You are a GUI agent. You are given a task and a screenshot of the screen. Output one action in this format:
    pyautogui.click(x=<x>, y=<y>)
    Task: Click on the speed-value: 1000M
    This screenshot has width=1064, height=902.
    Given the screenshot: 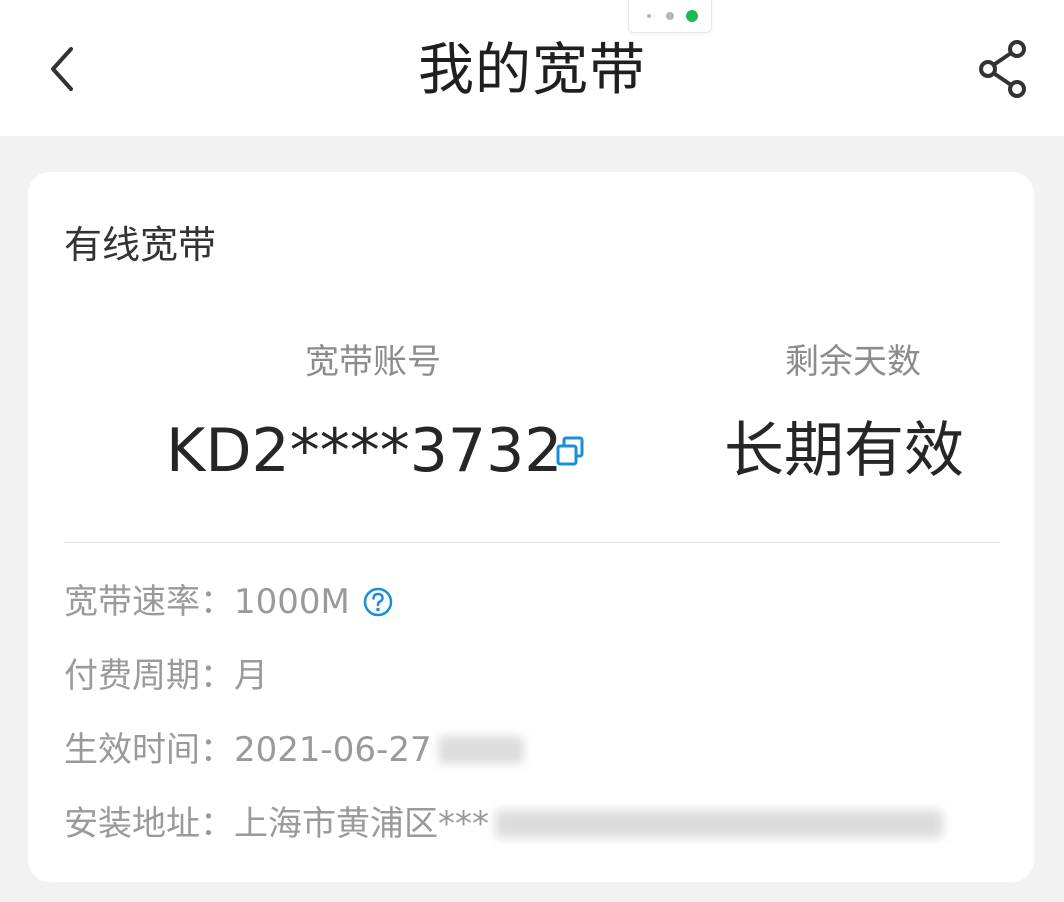 What is the action you would take?
    pyautogui.click(x=292, y=602)
    